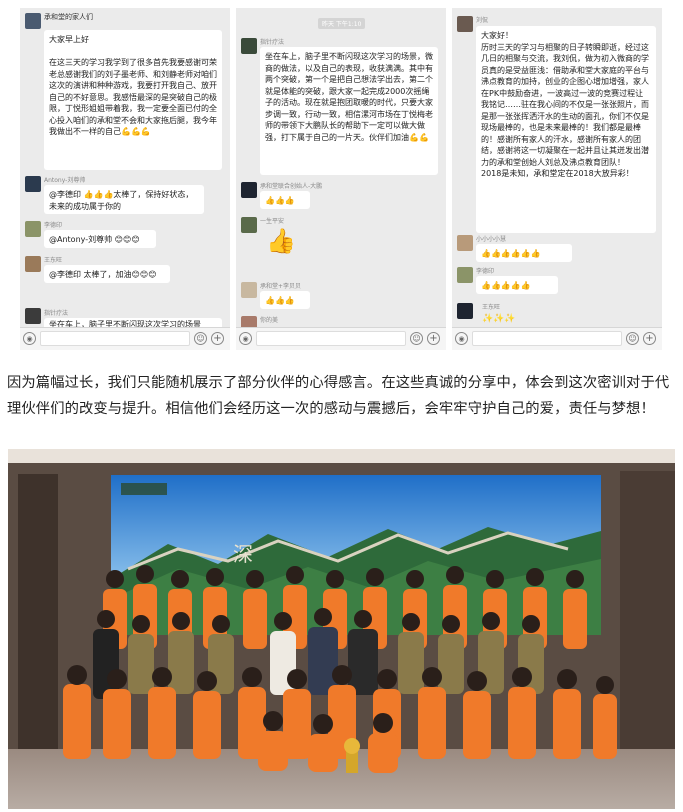 Image resolution: width=683 pixels, height=812 pixels. I want to click on message-sender: 小小小小慧, so click(491, 239).